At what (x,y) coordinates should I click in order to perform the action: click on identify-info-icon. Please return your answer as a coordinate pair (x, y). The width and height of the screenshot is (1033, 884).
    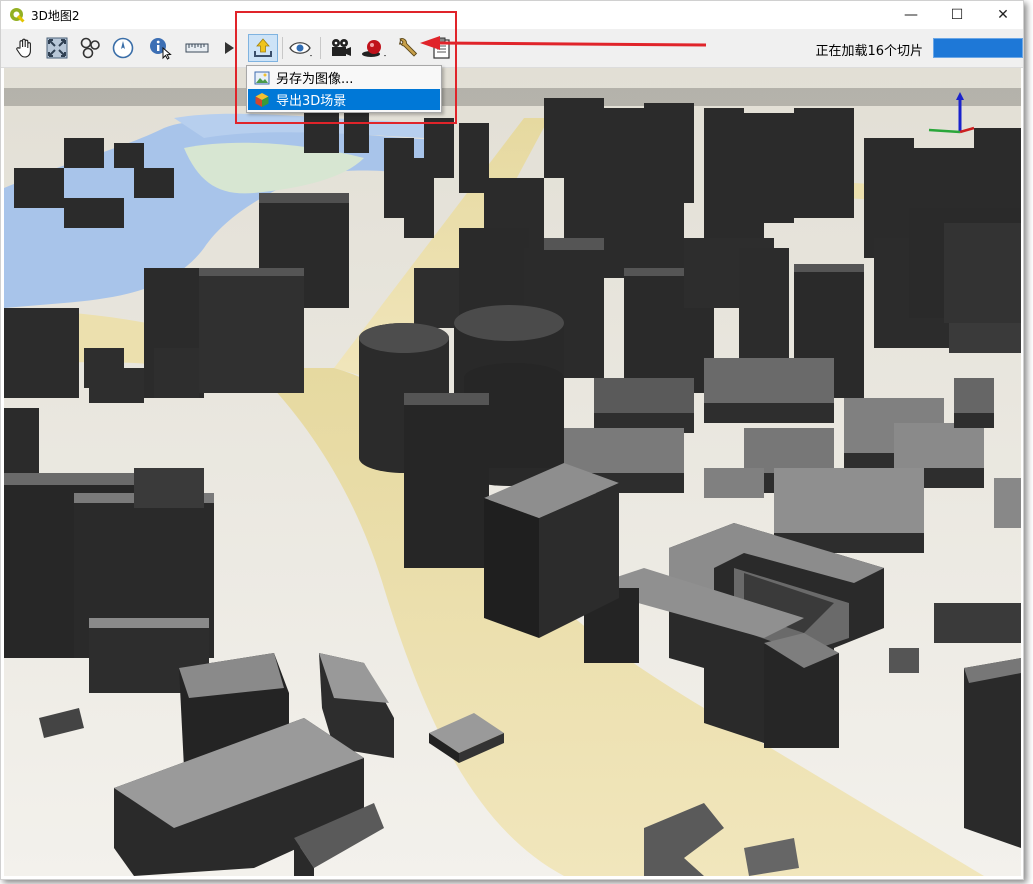
    Looking at the image, I should click on (161, 49).